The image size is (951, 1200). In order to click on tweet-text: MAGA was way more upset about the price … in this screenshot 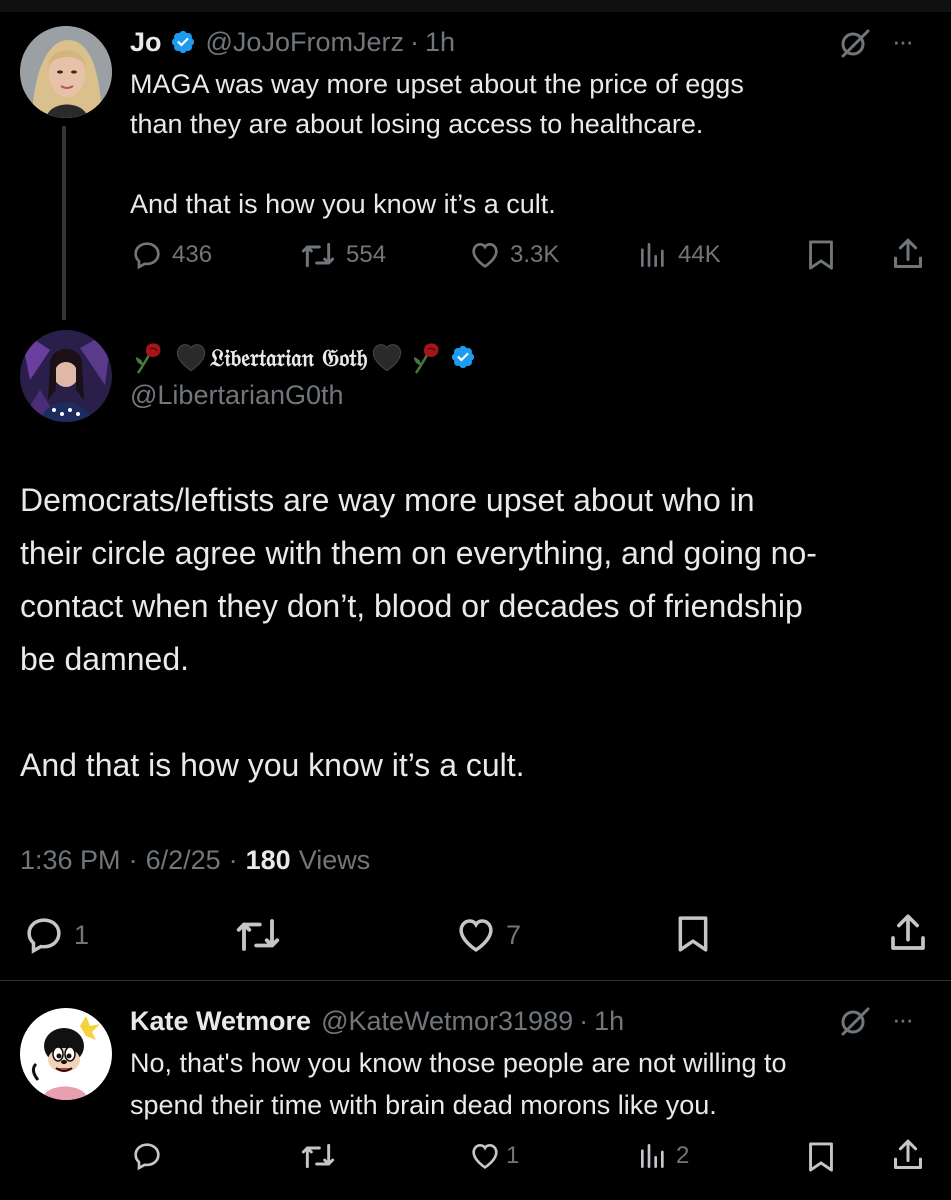, I will do `click(437, 144)`.